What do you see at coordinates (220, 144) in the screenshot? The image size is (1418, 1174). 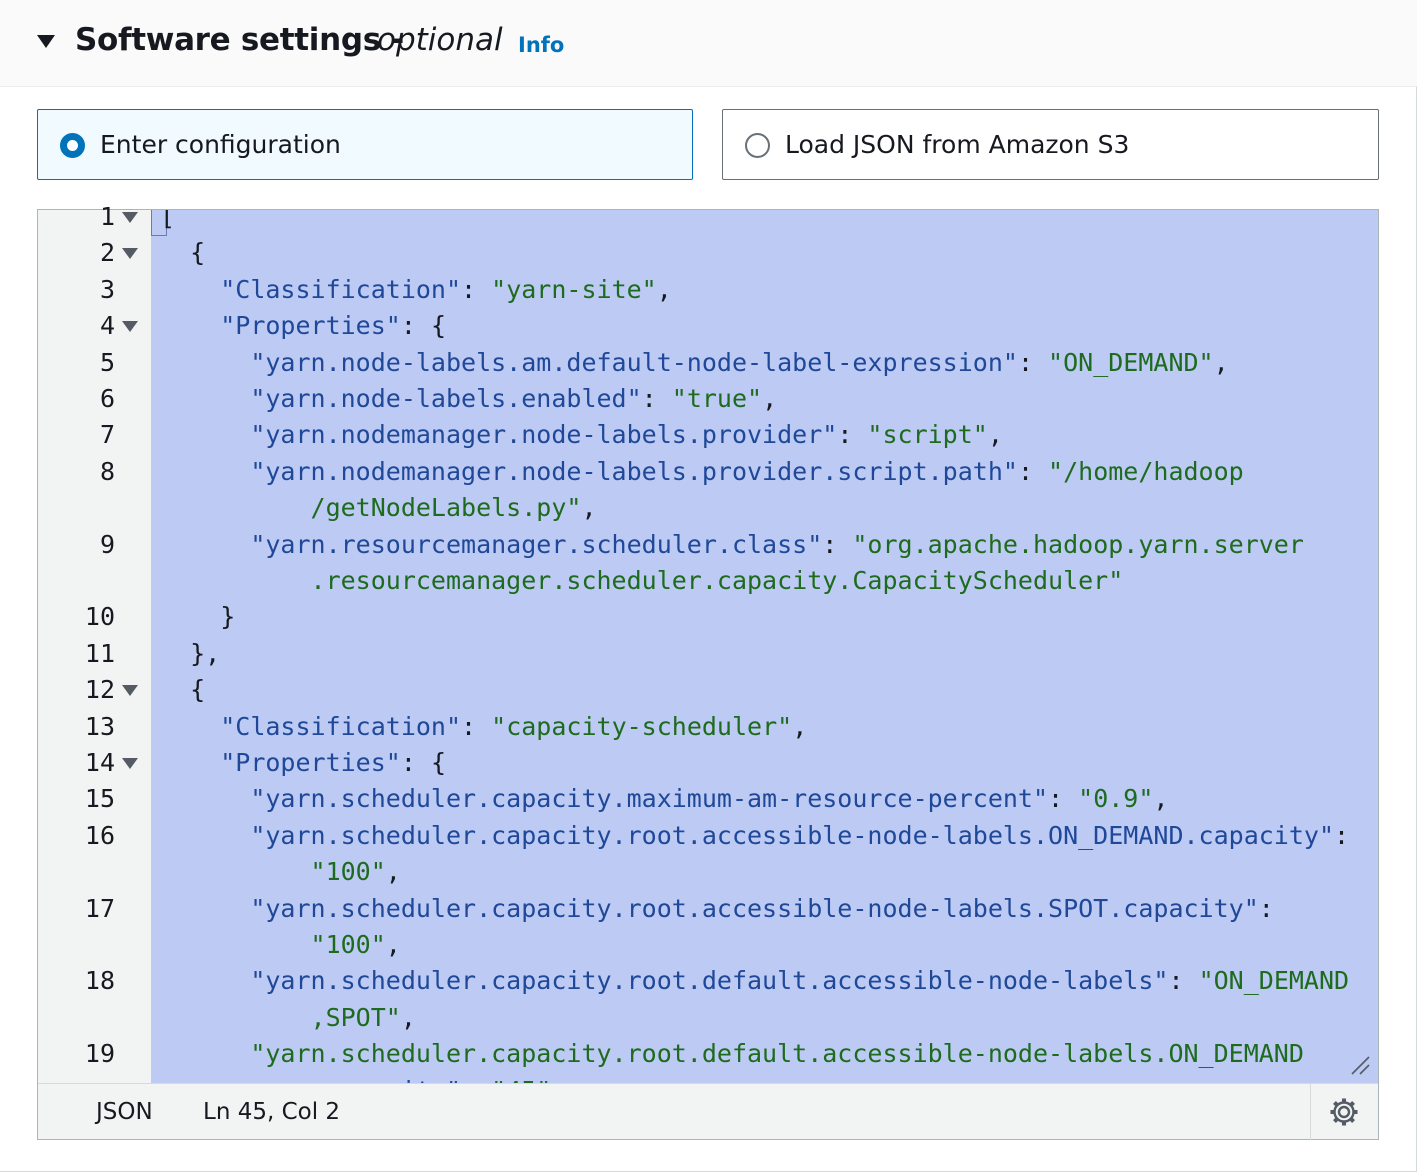 I see `enter-configuration-label: Enter configuration` at bounding box center [220, 144].